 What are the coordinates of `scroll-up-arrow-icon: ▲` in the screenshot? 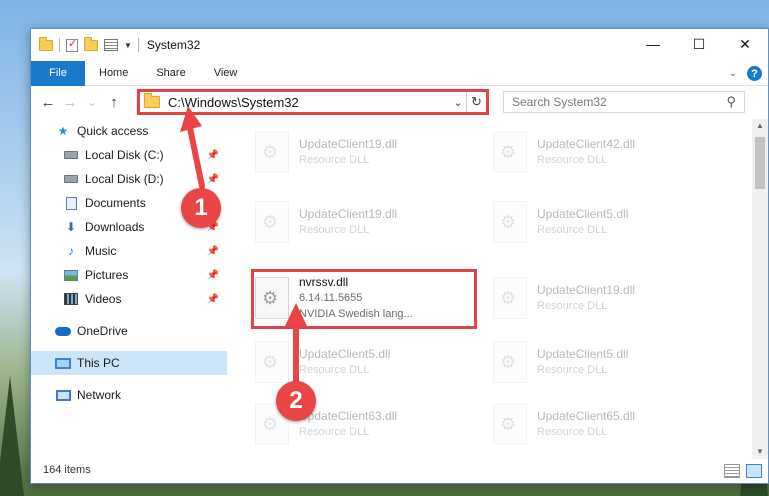 It's located at (760, 126).